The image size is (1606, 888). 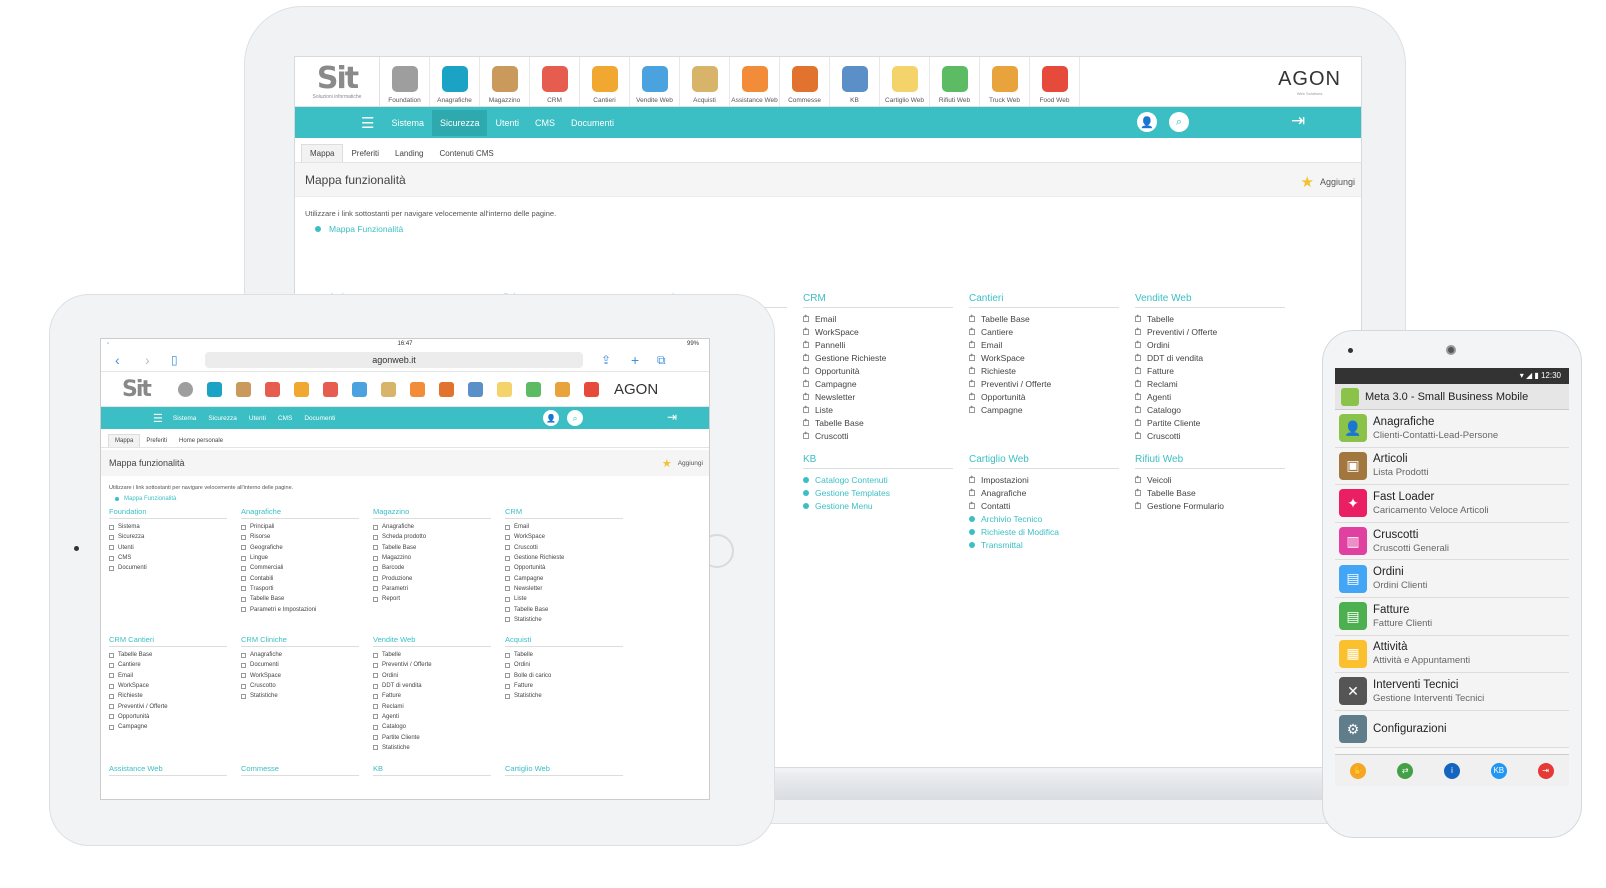 What do you see at coordinates (1545, 770) in the screenshot?
I see `exit-icon: ⇥` at bounding box center [1545, 770].